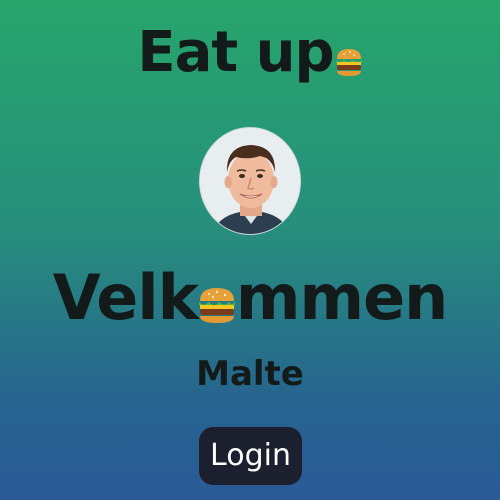 The height and width of the screenshot is (500, 500). What do you see at coordinates (341, 297) in the screenshot?
I see `welcome-text-end: mmen` at bounding box center [341, 297].